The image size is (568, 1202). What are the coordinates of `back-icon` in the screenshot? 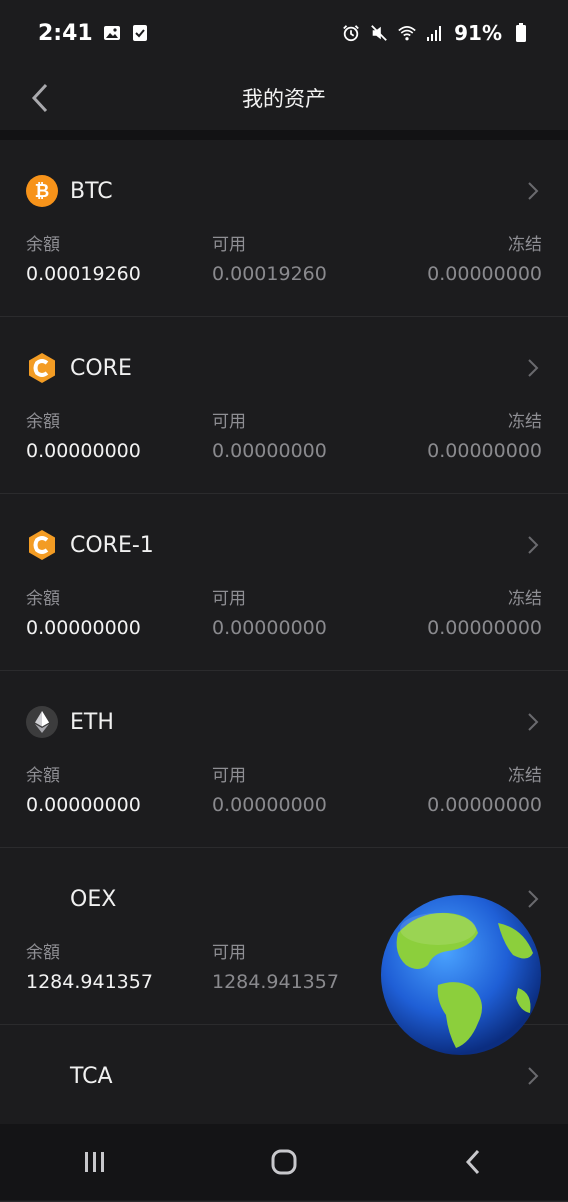 It's located at (473, 1162).